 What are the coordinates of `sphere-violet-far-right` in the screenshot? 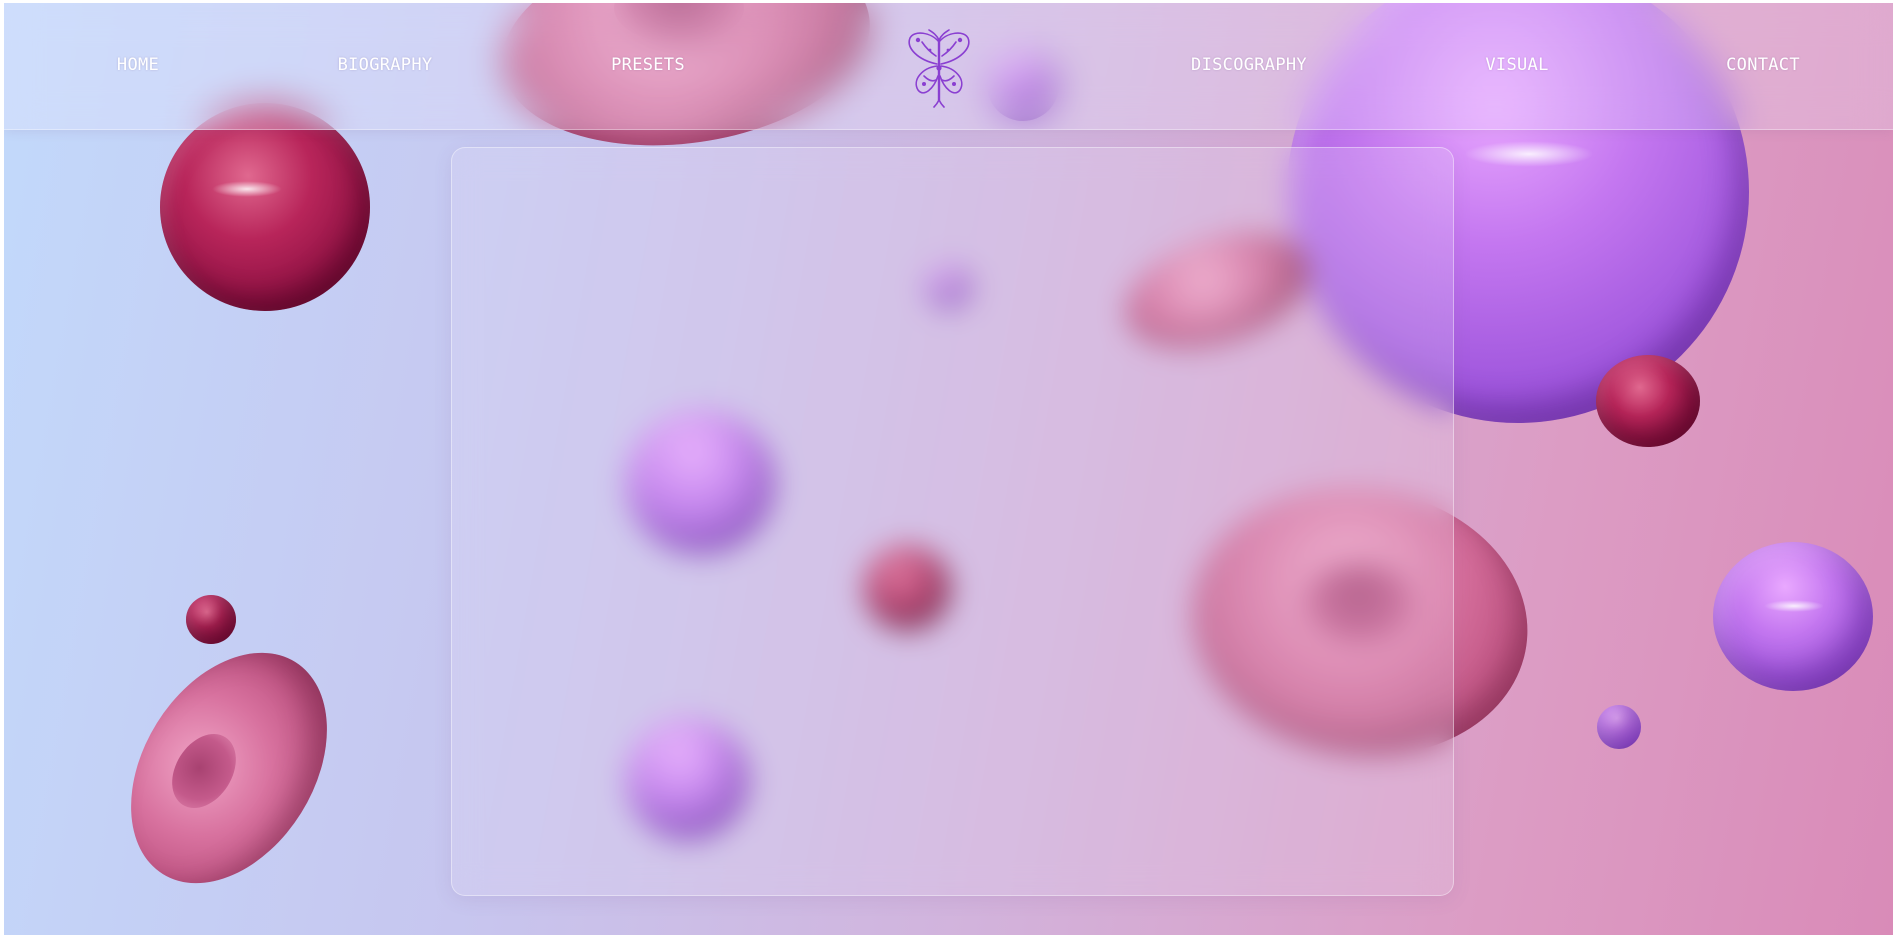 It's located at (1793, 616).